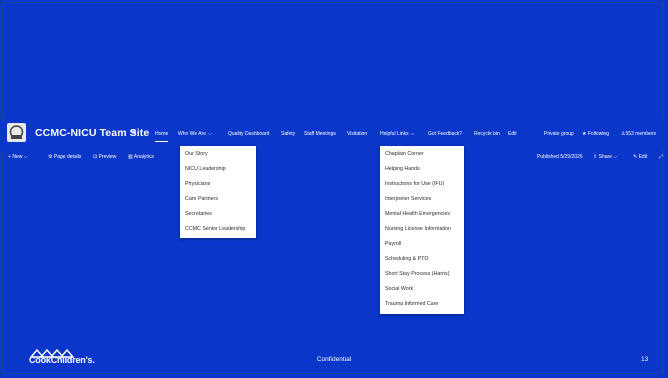  Describe the element at coordinates (445, 134) in the screenshot. I see `nav-got-feedback-label: Got Feedback?` at that location.